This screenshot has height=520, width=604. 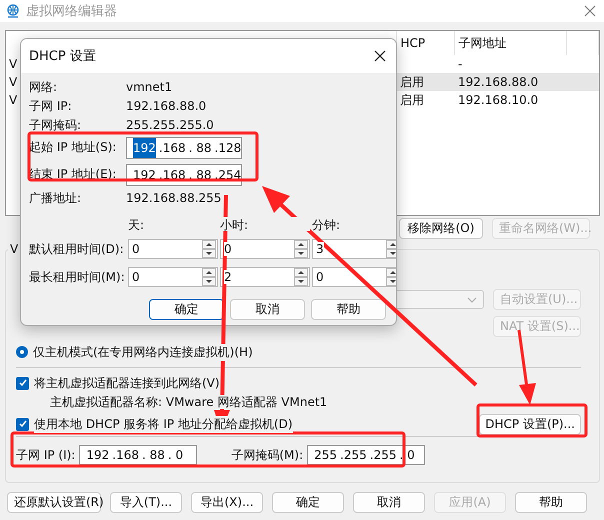 What do you see at coordinates (170, 125) in the screenshot?
I see `info-value: 255.255.255.0` at bounding box center [170, 125].